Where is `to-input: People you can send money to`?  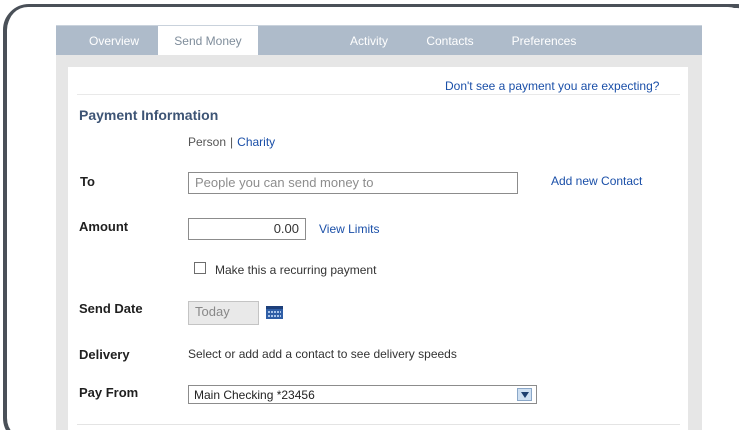
to-input: People you can send money to is located at coordinates (353, 183).